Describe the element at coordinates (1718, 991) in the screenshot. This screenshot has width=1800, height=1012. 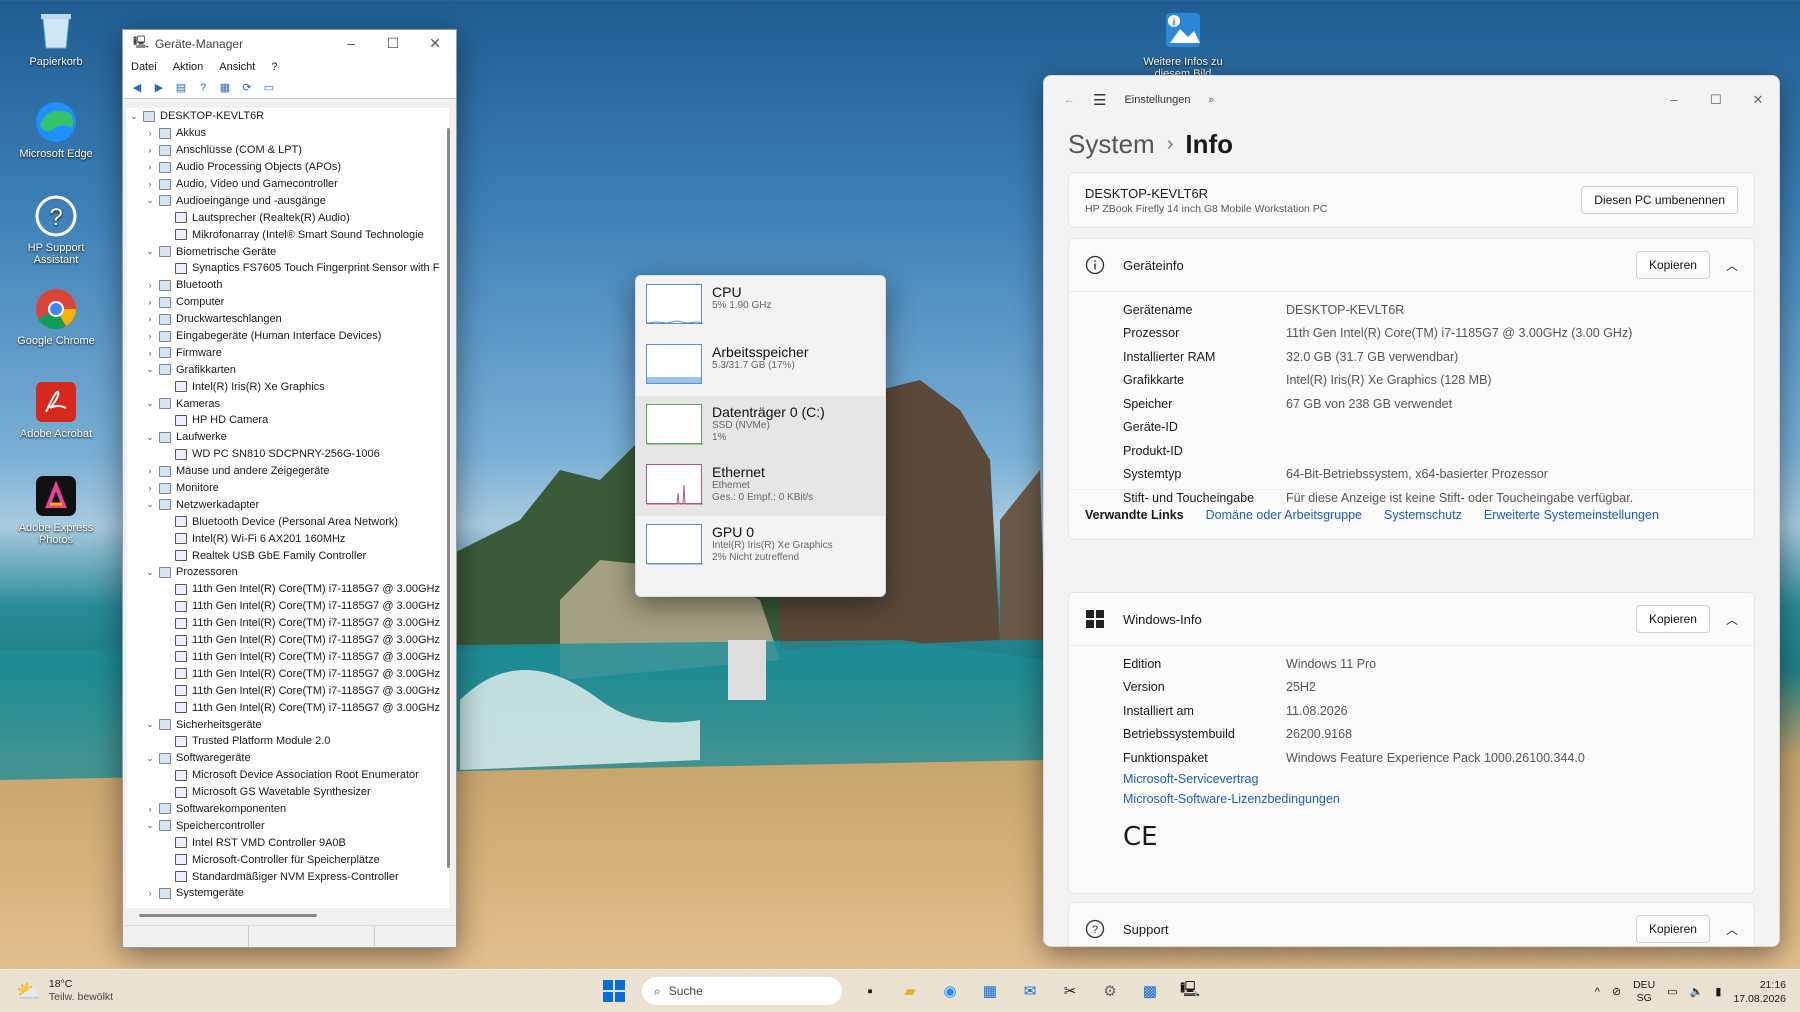
I see `battery-icon: ▮` at that location.